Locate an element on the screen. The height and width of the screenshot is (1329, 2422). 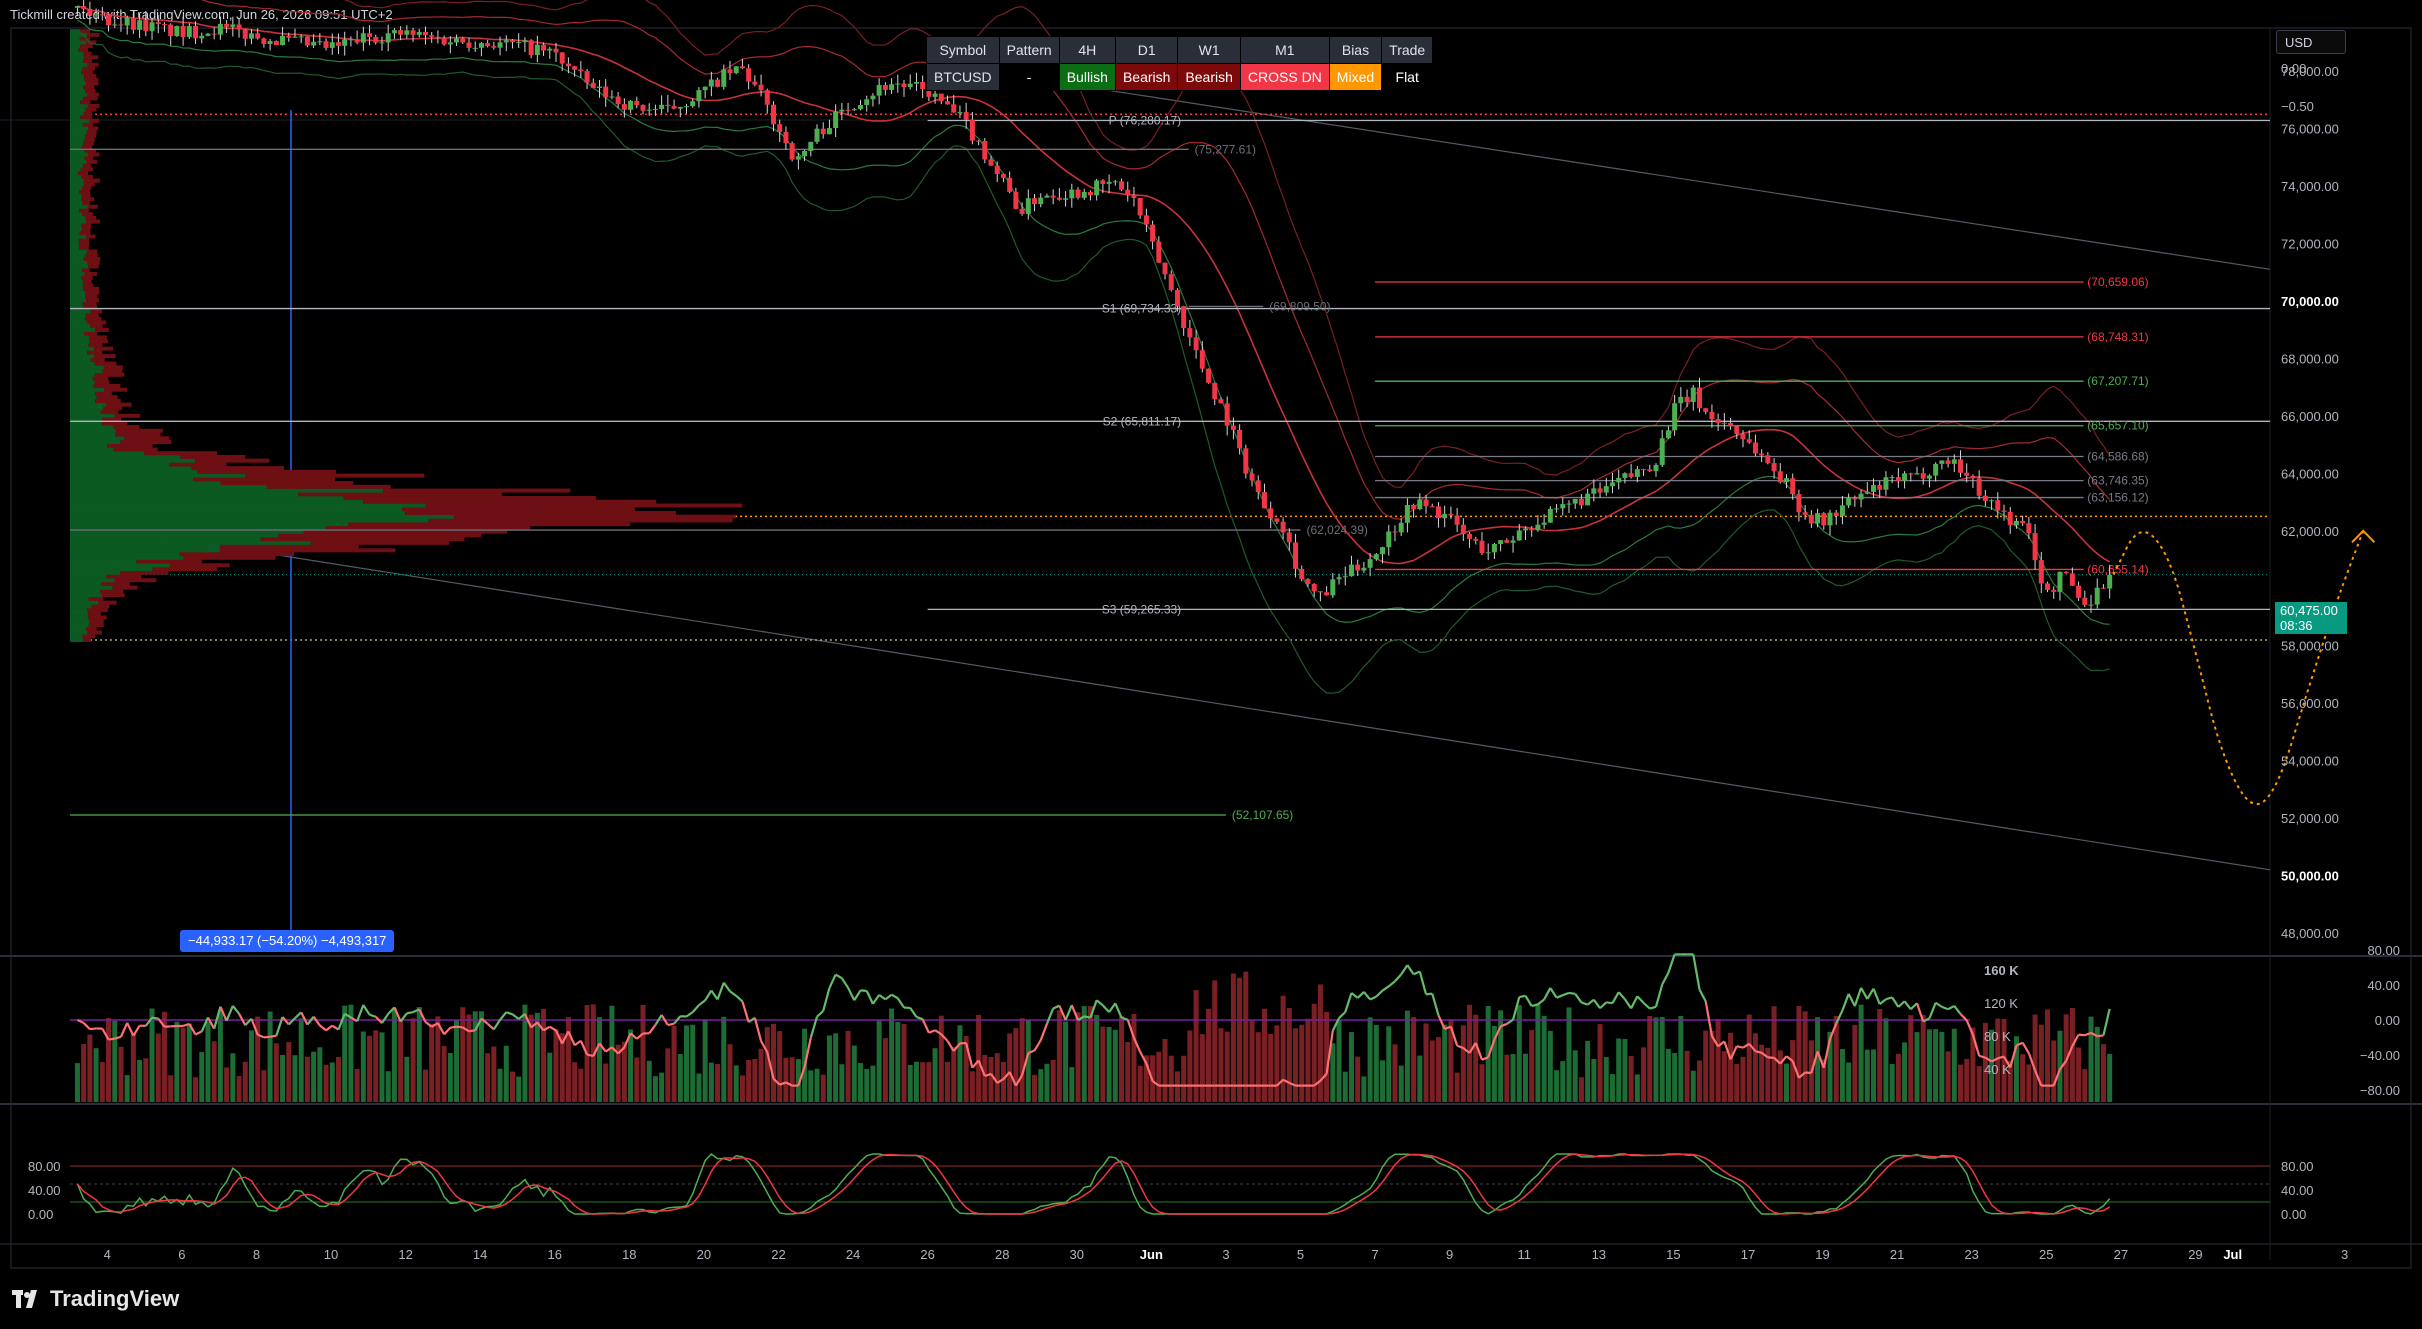
stoch-axis-tick-left: 80.00 is located at coordinates (44, 1166).